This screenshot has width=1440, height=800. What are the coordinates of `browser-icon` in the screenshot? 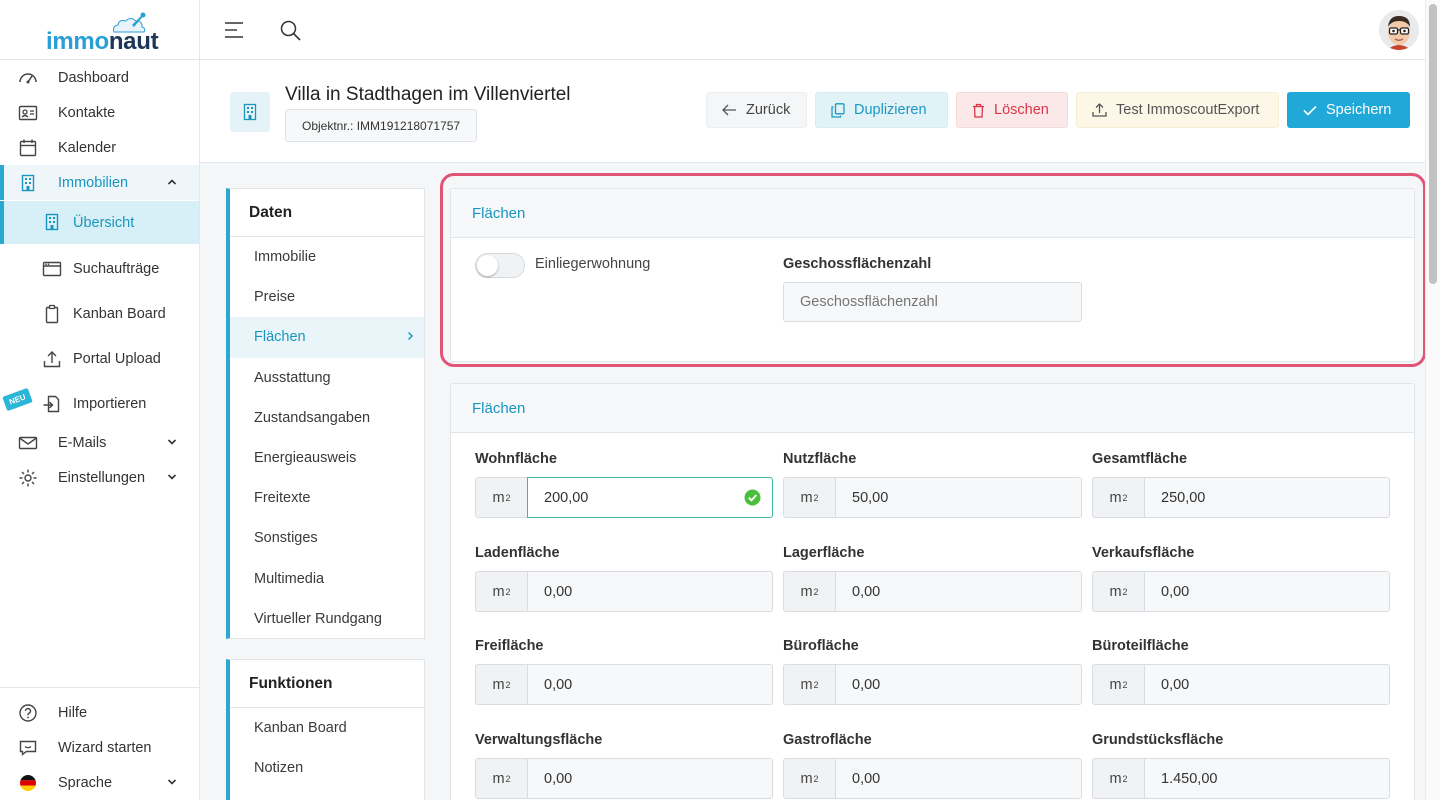 It's located at (52, 269).